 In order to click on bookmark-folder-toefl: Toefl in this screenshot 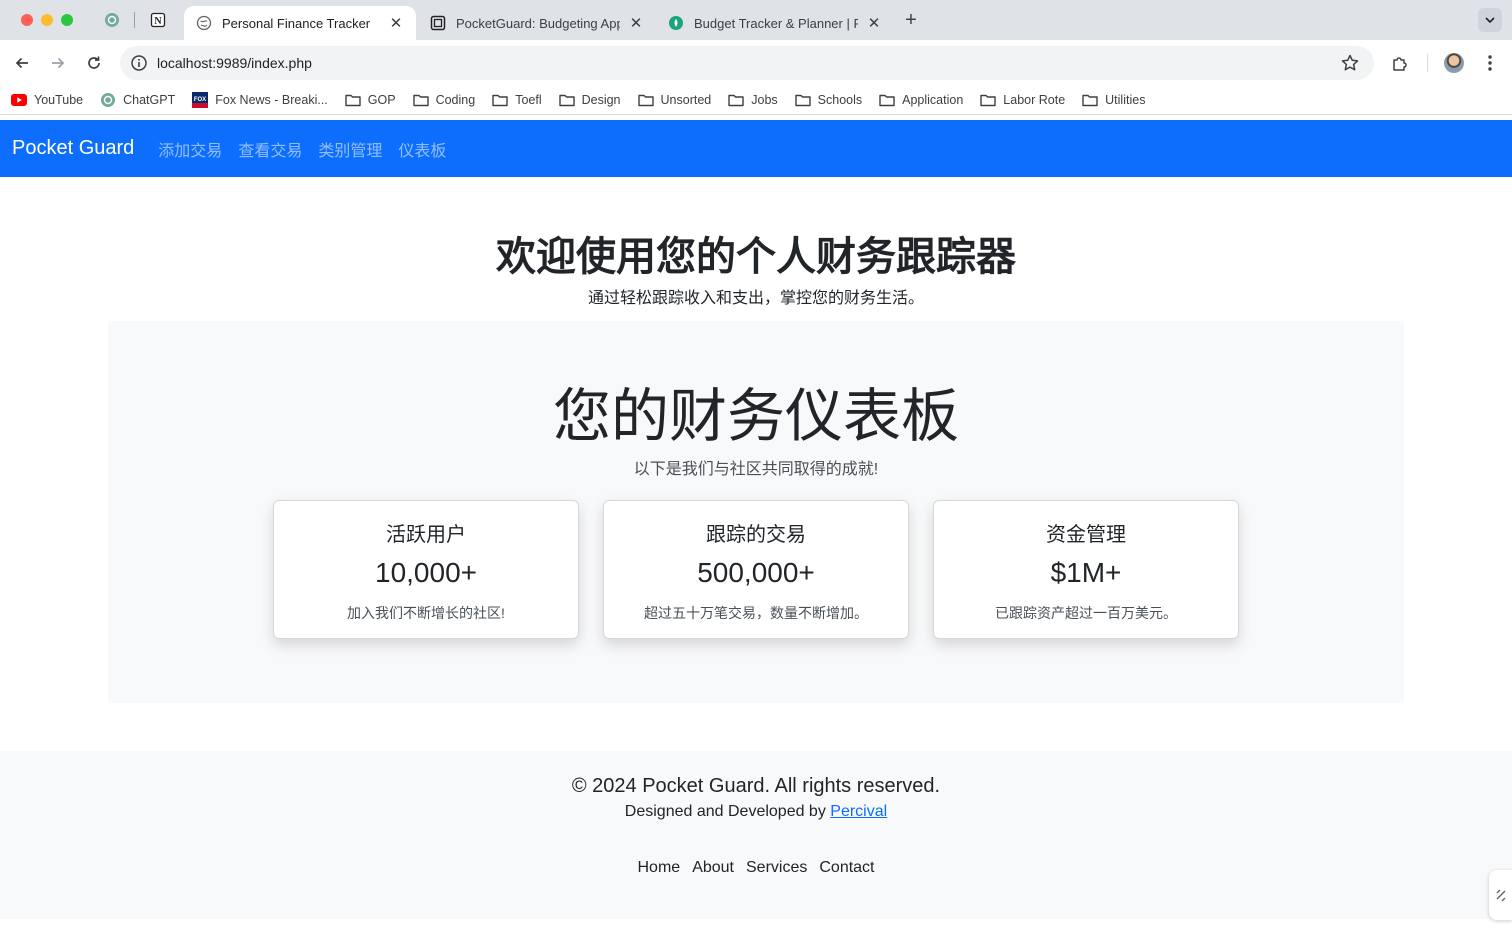, I will do `click(517, 100)`.